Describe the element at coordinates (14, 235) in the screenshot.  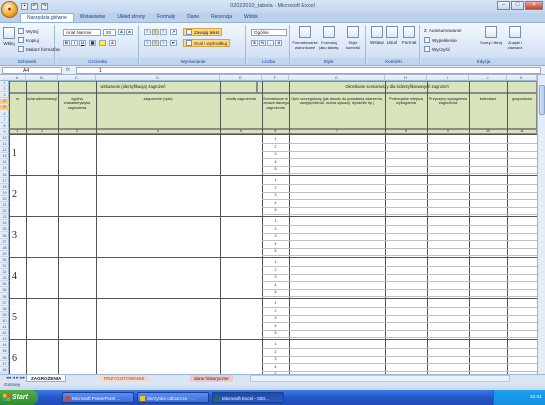
I see `block-number: 3` at that location.